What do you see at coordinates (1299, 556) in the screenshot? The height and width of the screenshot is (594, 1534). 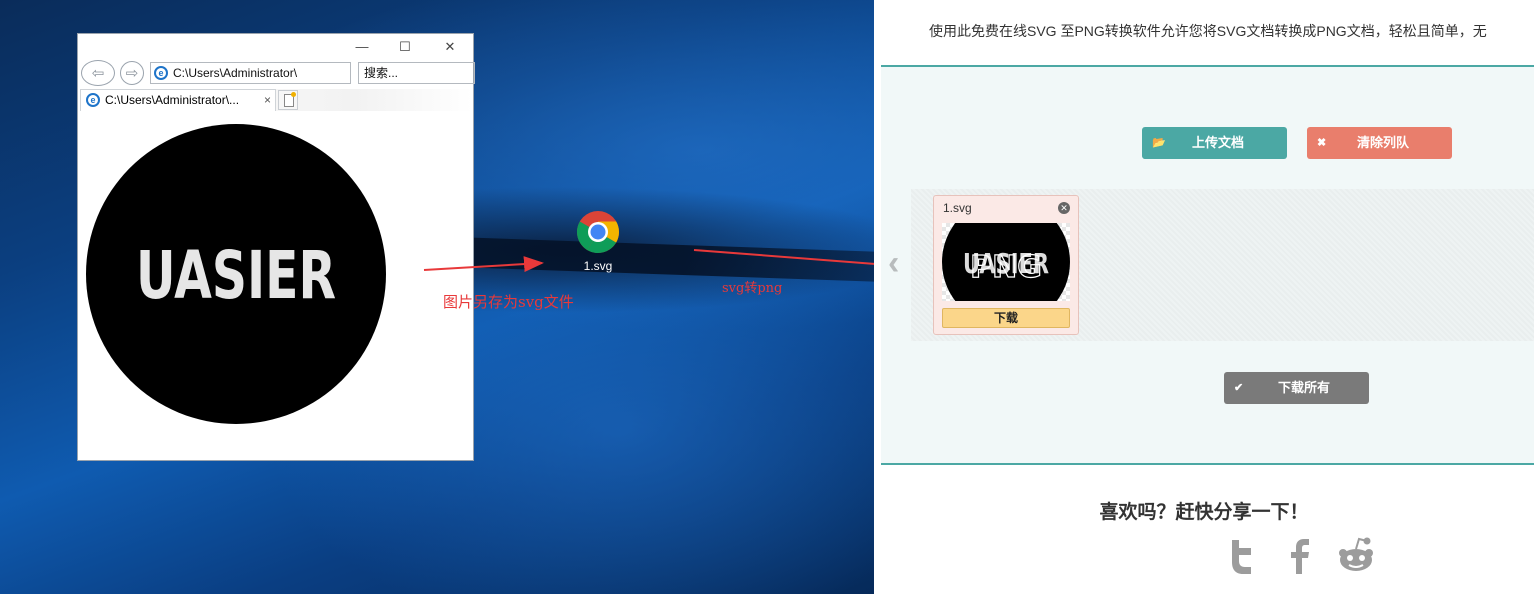 I see `facebook-icon` at bounding box center [1299, 556].